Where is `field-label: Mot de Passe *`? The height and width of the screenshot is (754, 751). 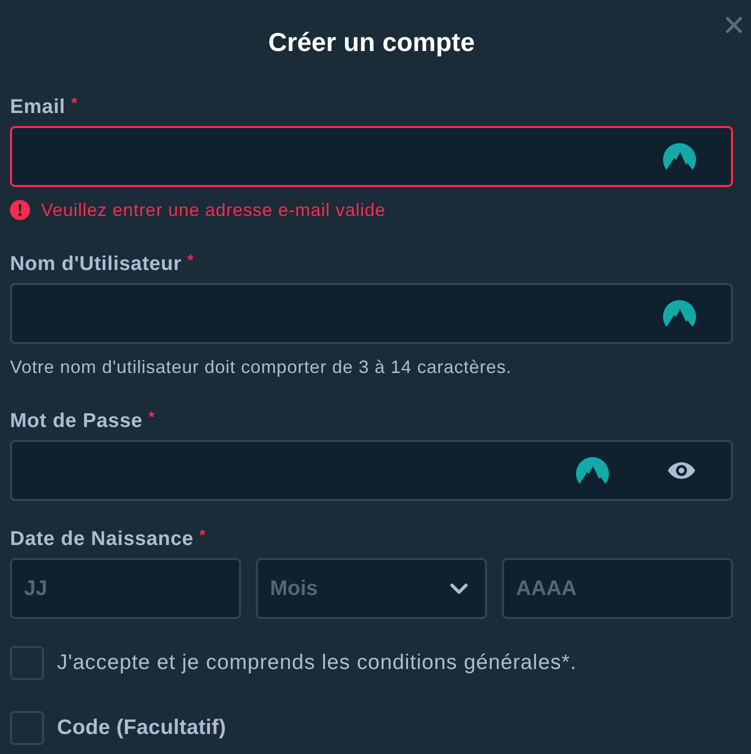 field-label: Mot de Passe * is located at coordinates (82, 421).